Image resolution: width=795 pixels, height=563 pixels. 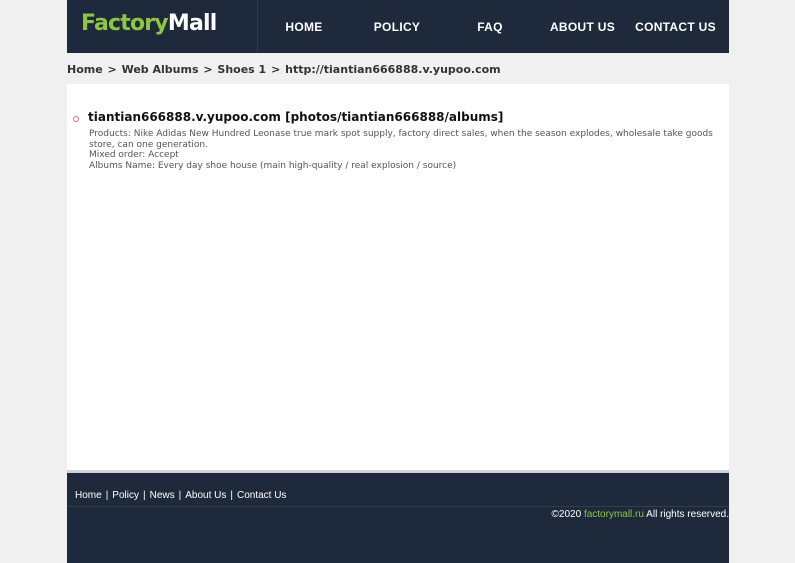 I want to click on nav-about-us: ABOUT US, so click(x=582, y=27).